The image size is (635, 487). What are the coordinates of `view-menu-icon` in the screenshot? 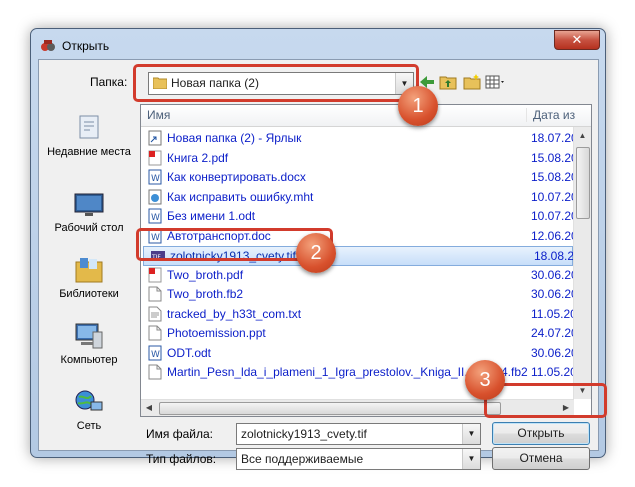 It's located at (496, 82).